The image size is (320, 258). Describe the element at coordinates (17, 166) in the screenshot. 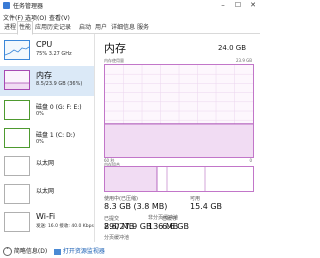

I see `ethernet-1-thumbnail` at that location.